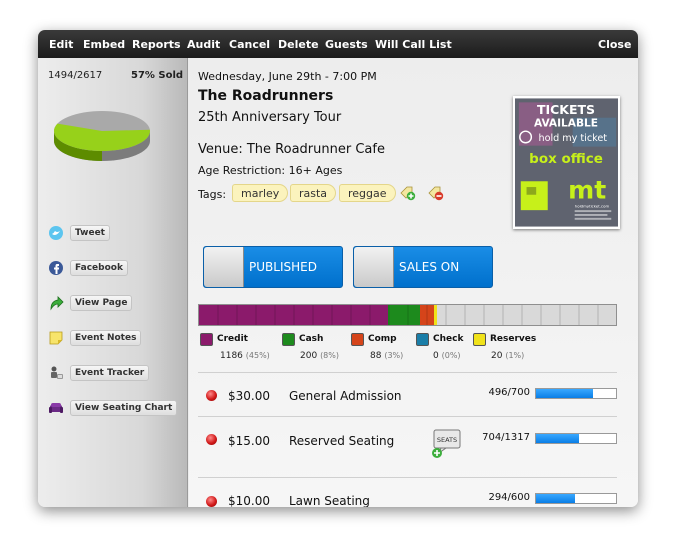 This screenshot has height=547, width=676. What do you see at coordinates (614, 44) in the screenshot?
I see `close-button: Close` at bounding box center [614, 44].